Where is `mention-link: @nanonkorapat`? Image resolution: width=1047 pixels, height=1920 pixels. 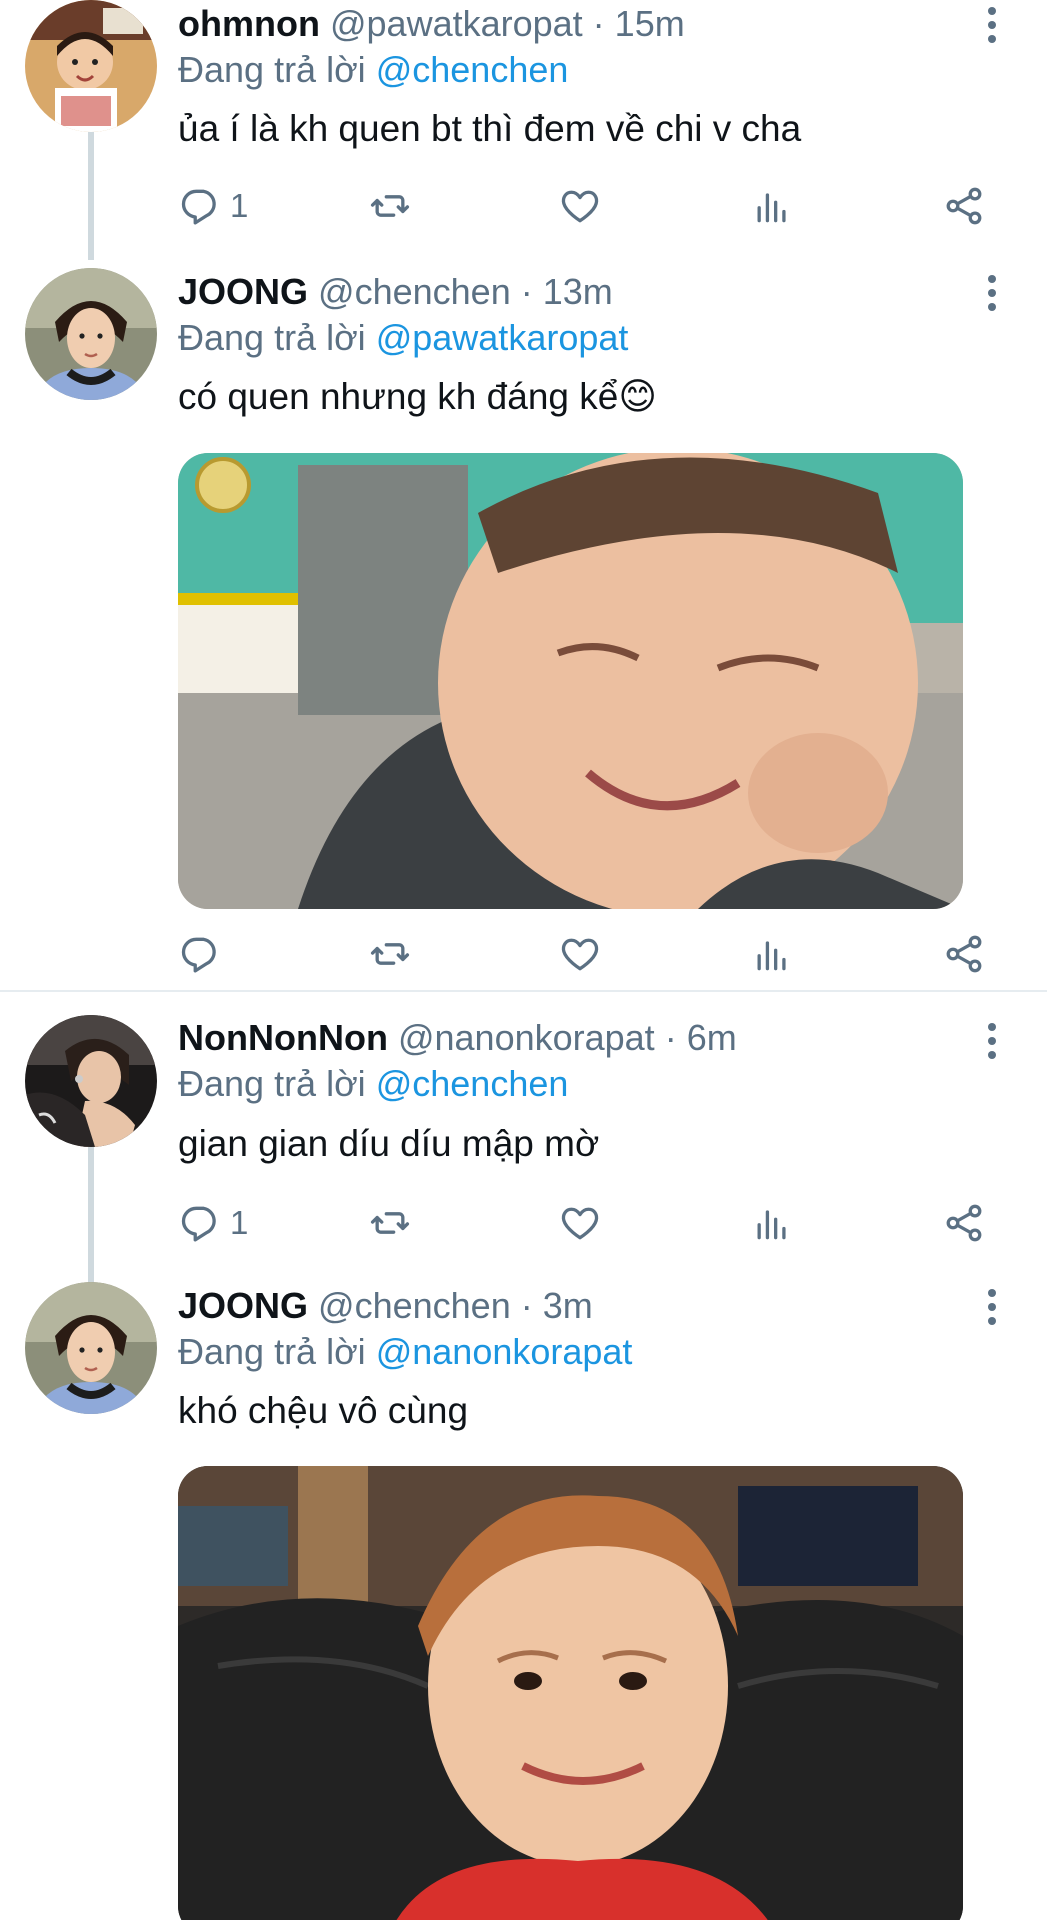
mention-link: @nanonkorapat is located at coordinates (504, 1351).